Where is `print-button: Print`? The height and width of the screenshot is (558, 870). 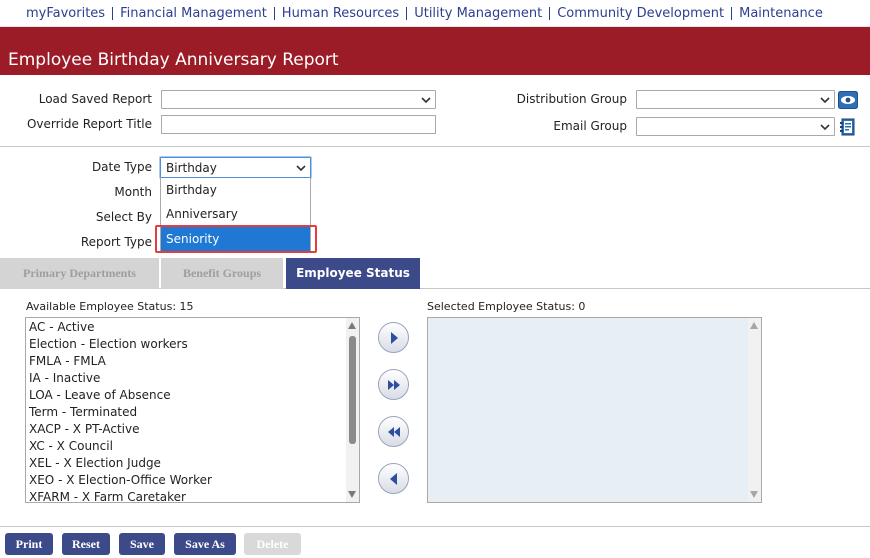 print-button: Print is located at coordinates (29, 544).